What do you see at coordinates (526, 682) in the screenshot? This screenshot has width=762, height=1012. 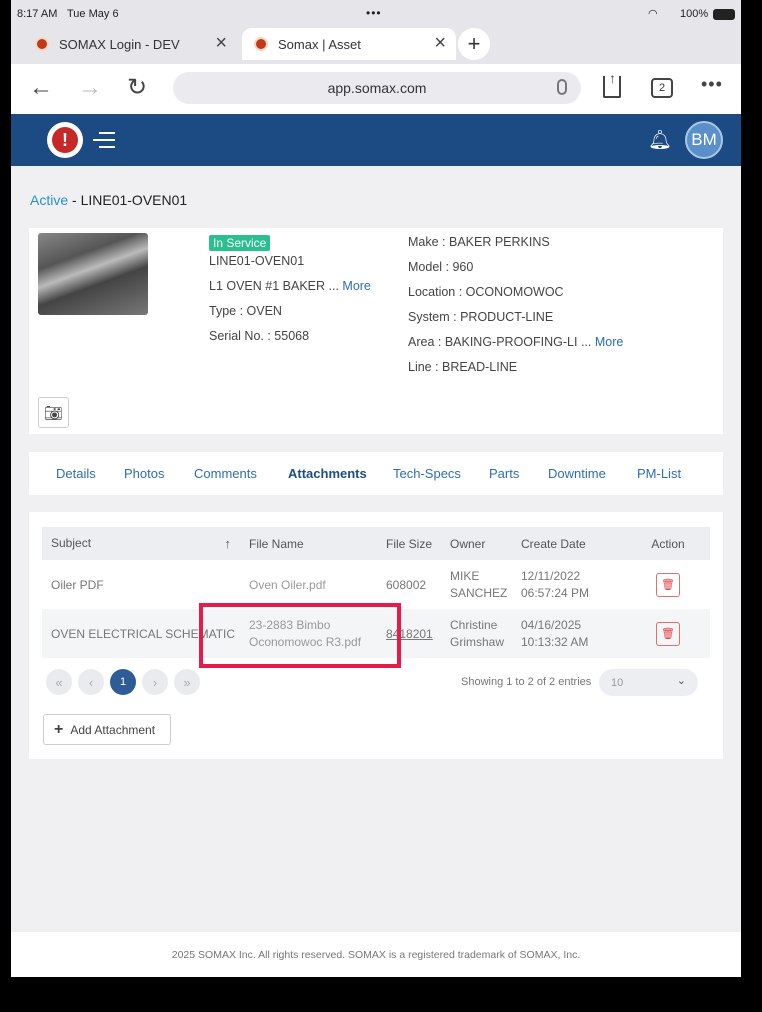 I see `entries-summary: Showing 1 to 2 of 2 entries` at bounding box center [526, 682].